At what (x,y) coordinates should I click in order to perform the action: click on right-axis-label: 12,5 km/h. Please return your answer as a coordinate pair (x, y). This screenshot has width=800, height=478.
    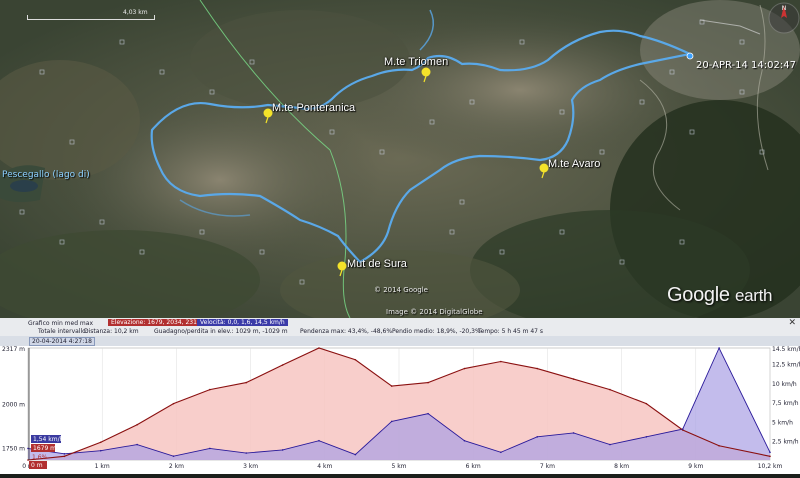
    Looking at the image, I should click on (786, 364).